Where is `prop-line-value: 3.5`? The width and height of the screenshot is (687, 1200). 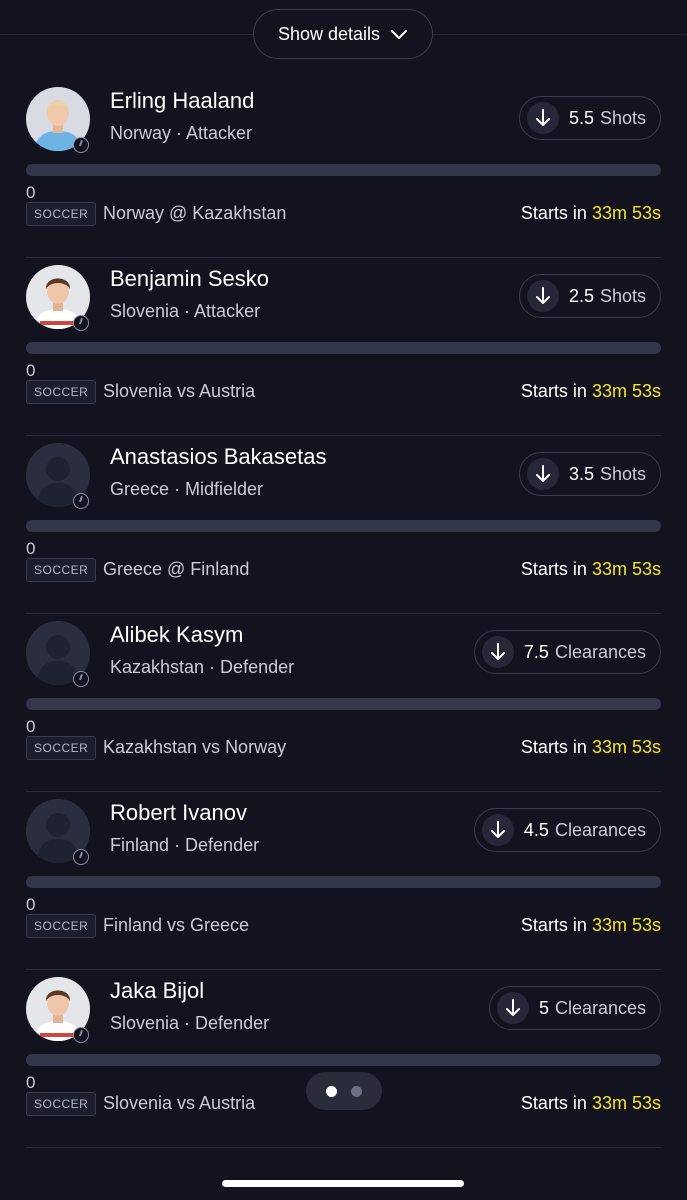 prop-line-value: 3.5 is located at coordinates (581, 473).